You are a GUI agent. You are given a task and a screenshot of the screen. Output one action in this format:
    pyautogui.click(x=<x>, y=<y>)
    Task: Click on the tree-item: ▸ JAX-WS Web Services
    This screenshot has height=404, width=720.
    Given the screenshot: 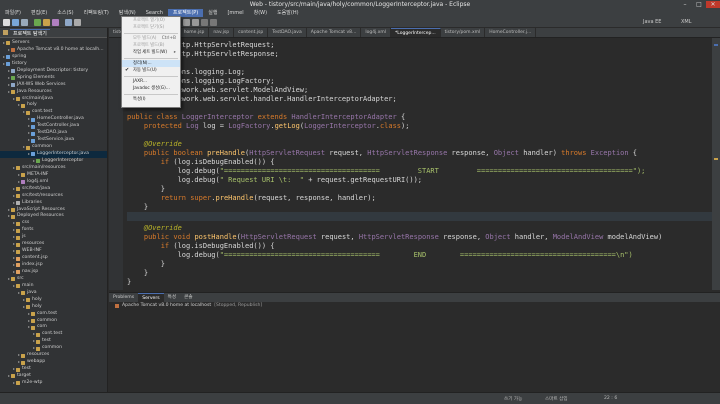 What is the action you would take?
    pyautogui.click(x=53, y=85)
    